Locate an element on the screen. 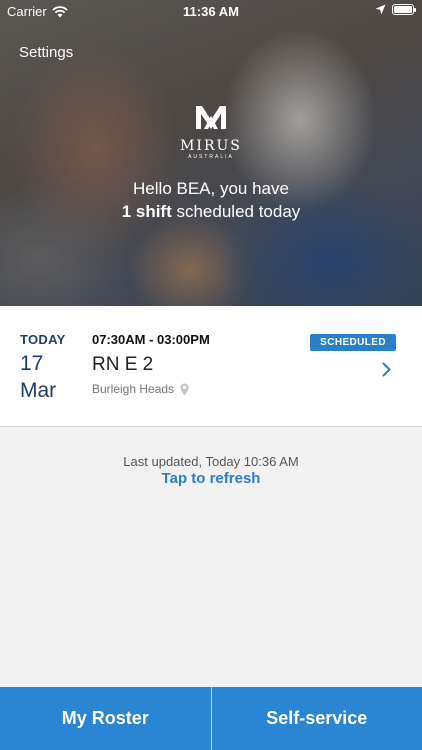 This screenshot has width=422, height=750. mirus-logo: MIRUS AUSTRALIA is located at coordinates (211, 132).